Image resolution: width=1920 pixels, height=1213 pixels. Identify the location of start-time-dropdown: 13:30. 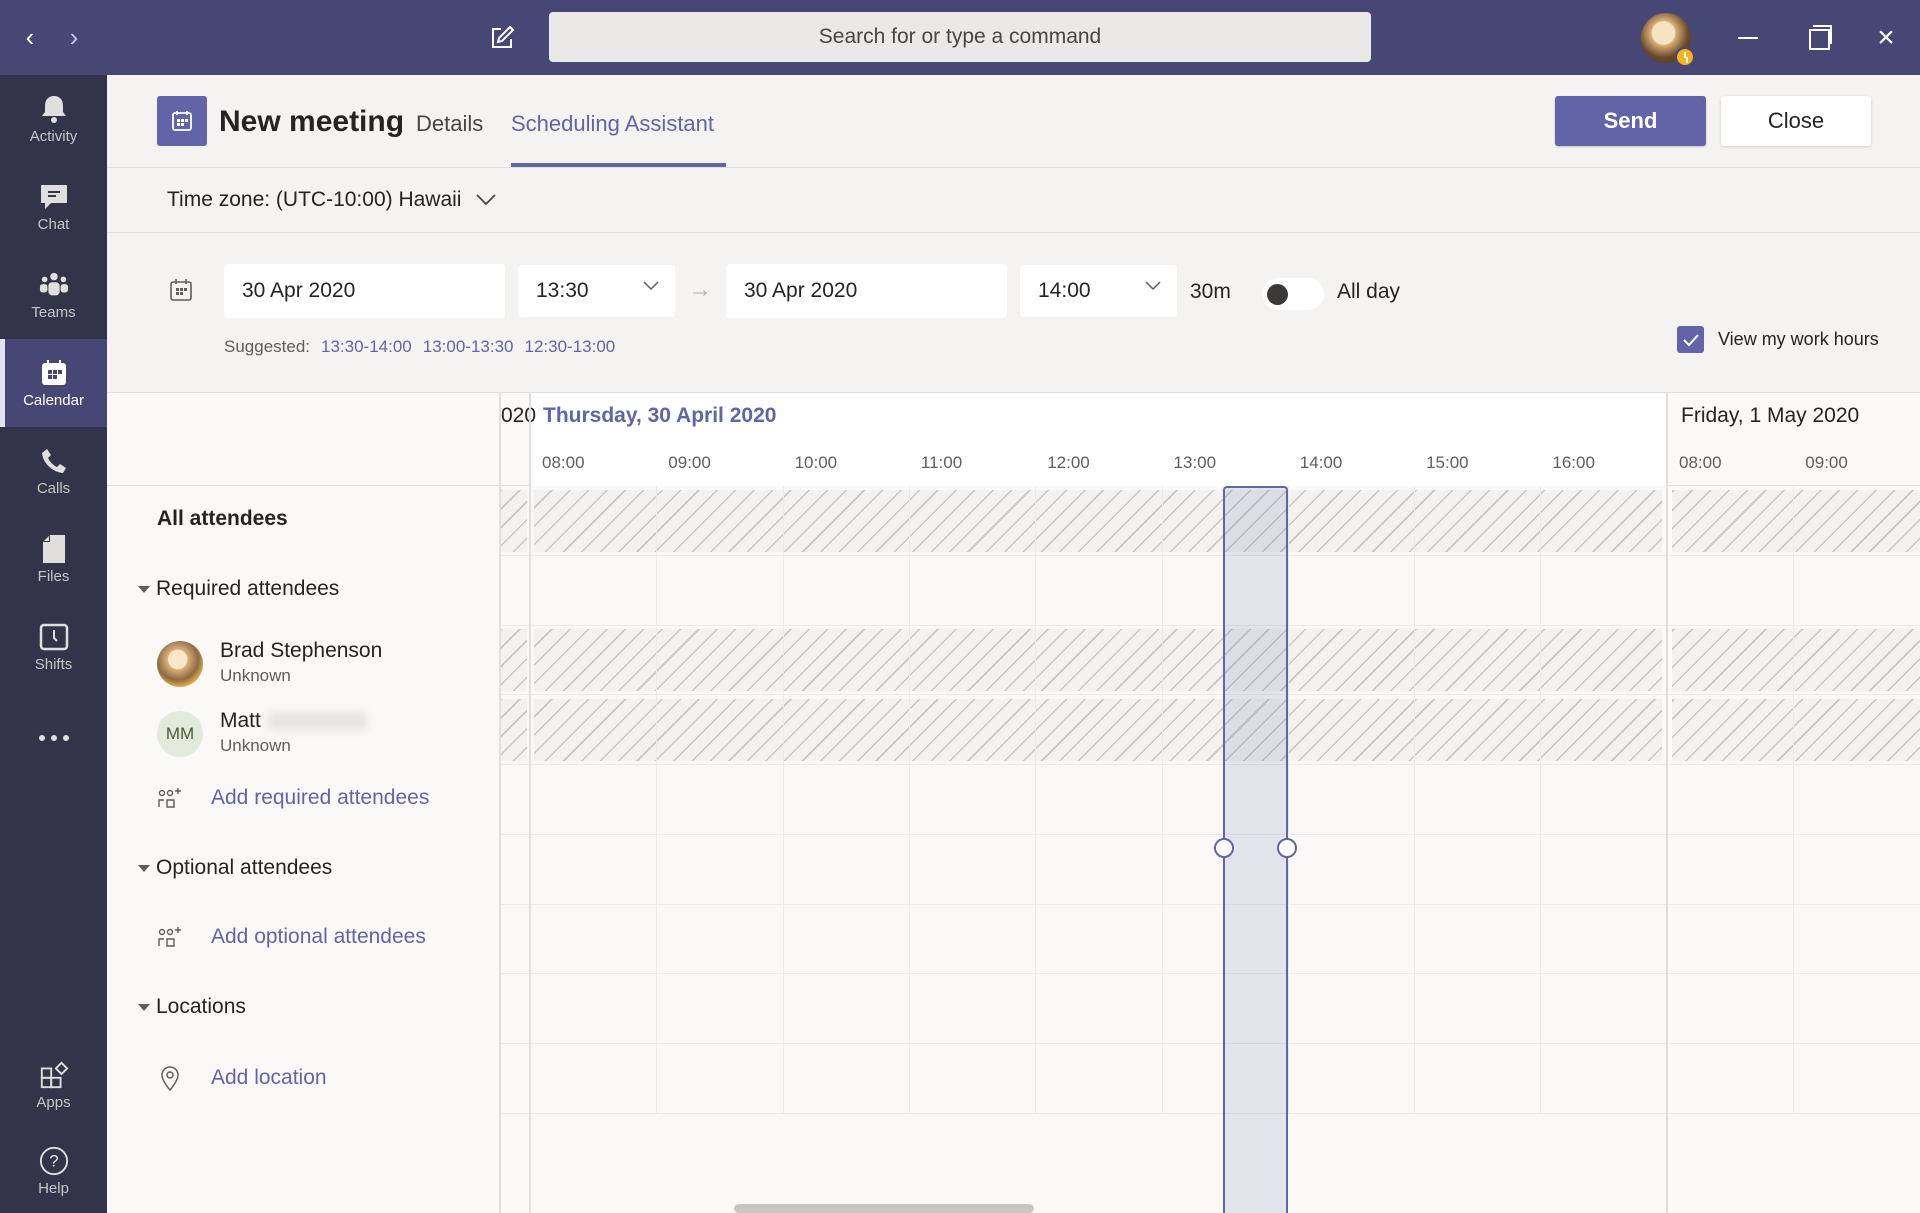
(596, 291).